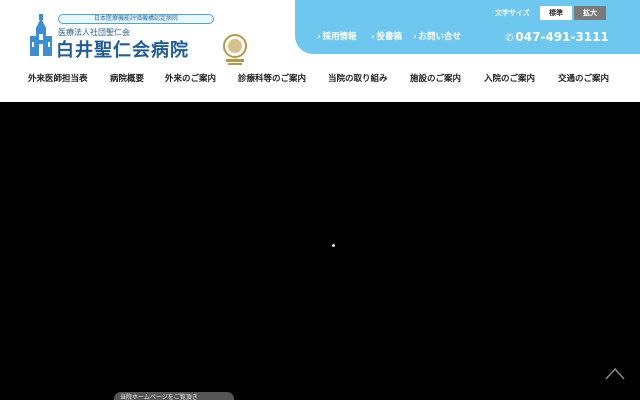 This screenshot has width=640, height=400. Describe the element at coordinates (122, 50) in the screenshot. I see `hospital-name: 白井聖仁会病院` at that location.